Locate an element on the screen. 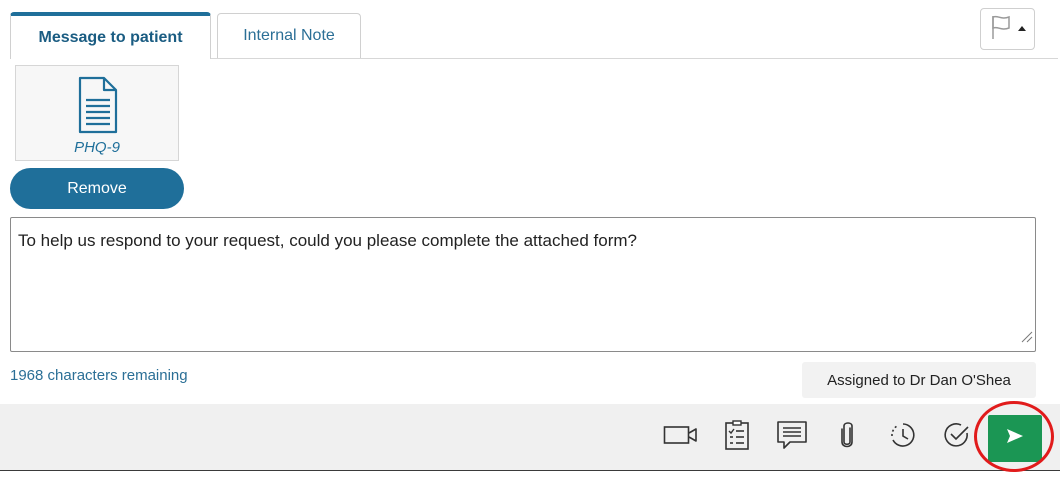  tab-internal-note: Internal Note is located at coordinates (289, 35).